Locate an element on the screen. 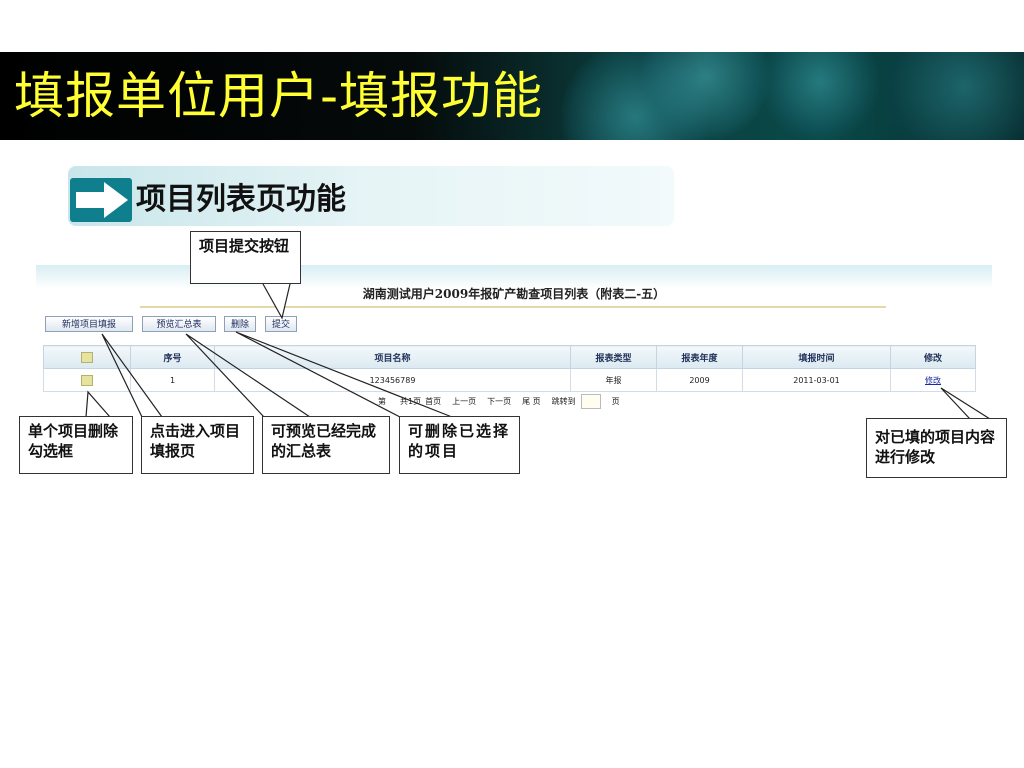 This screenshot has height=768, width=1024. row-report-year: 2009 is located at coordinates (699, 380).